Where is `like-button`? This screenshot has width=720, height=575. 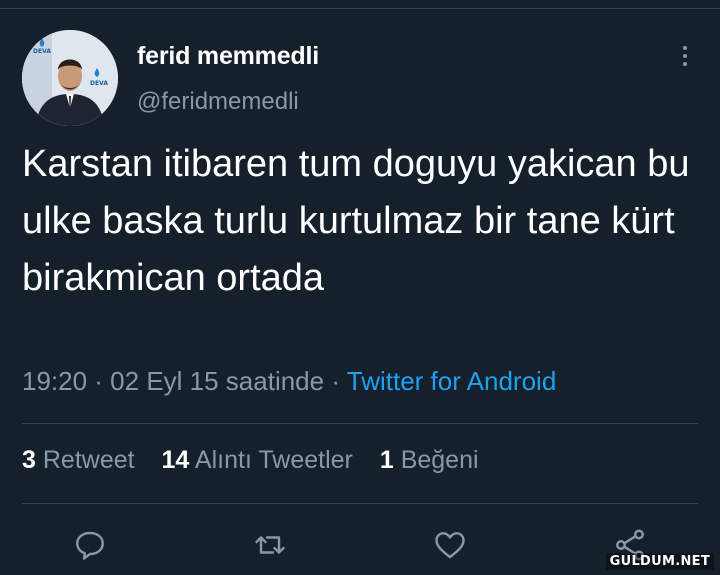 like-button is located at coordinates (450, 545).